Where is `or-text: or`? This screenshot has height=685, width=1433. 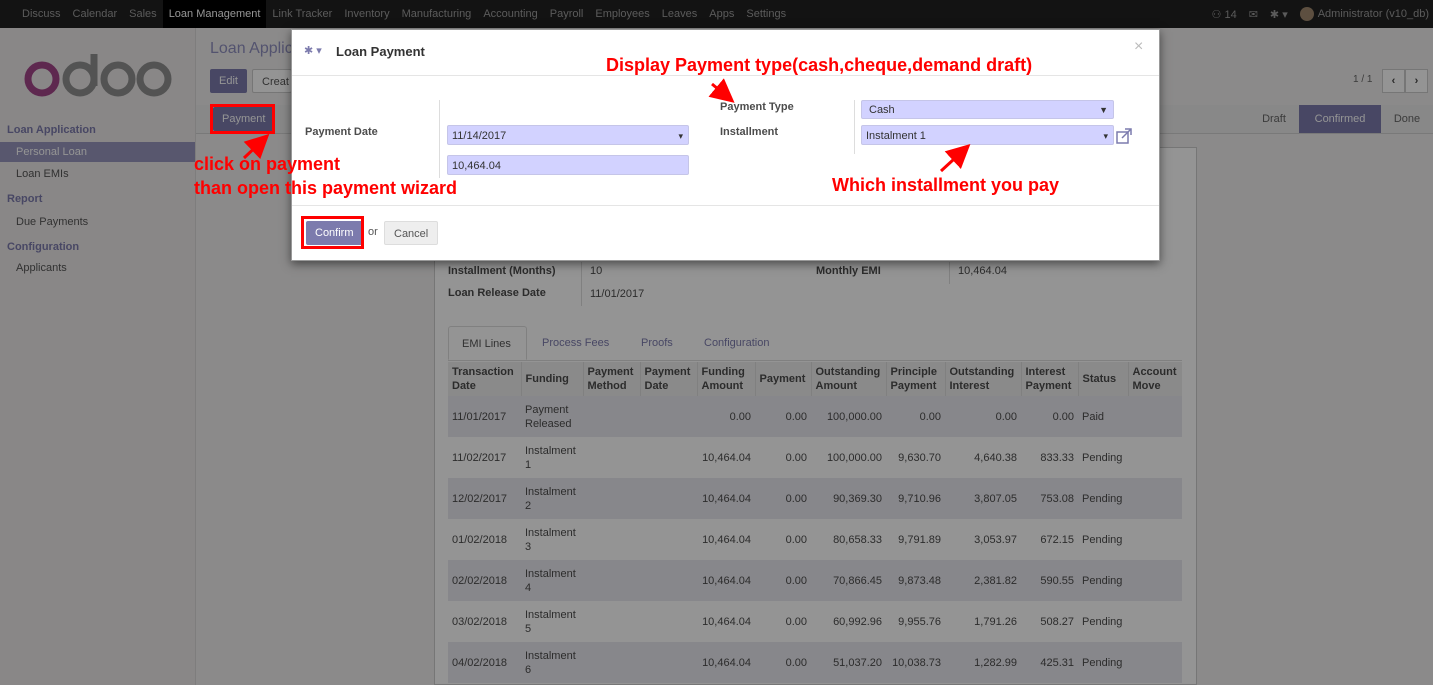 or-text: or is located at coordinates (373, 232).